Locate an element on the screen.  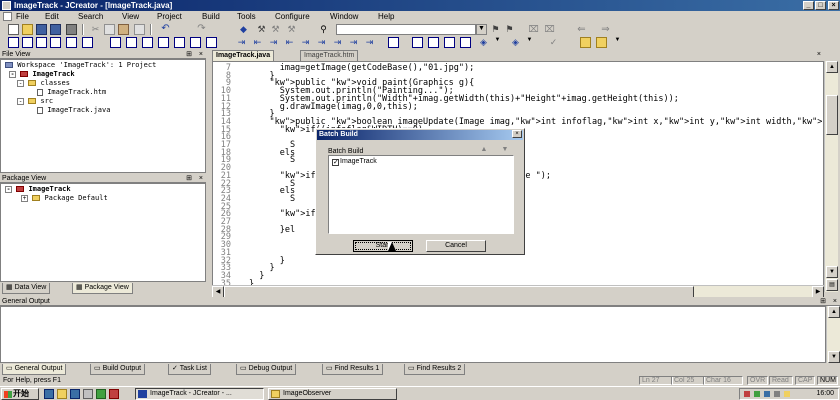
editor-vertical-scrollbar: ▲ ▼ ▤ is located at coordinates (831, 176).